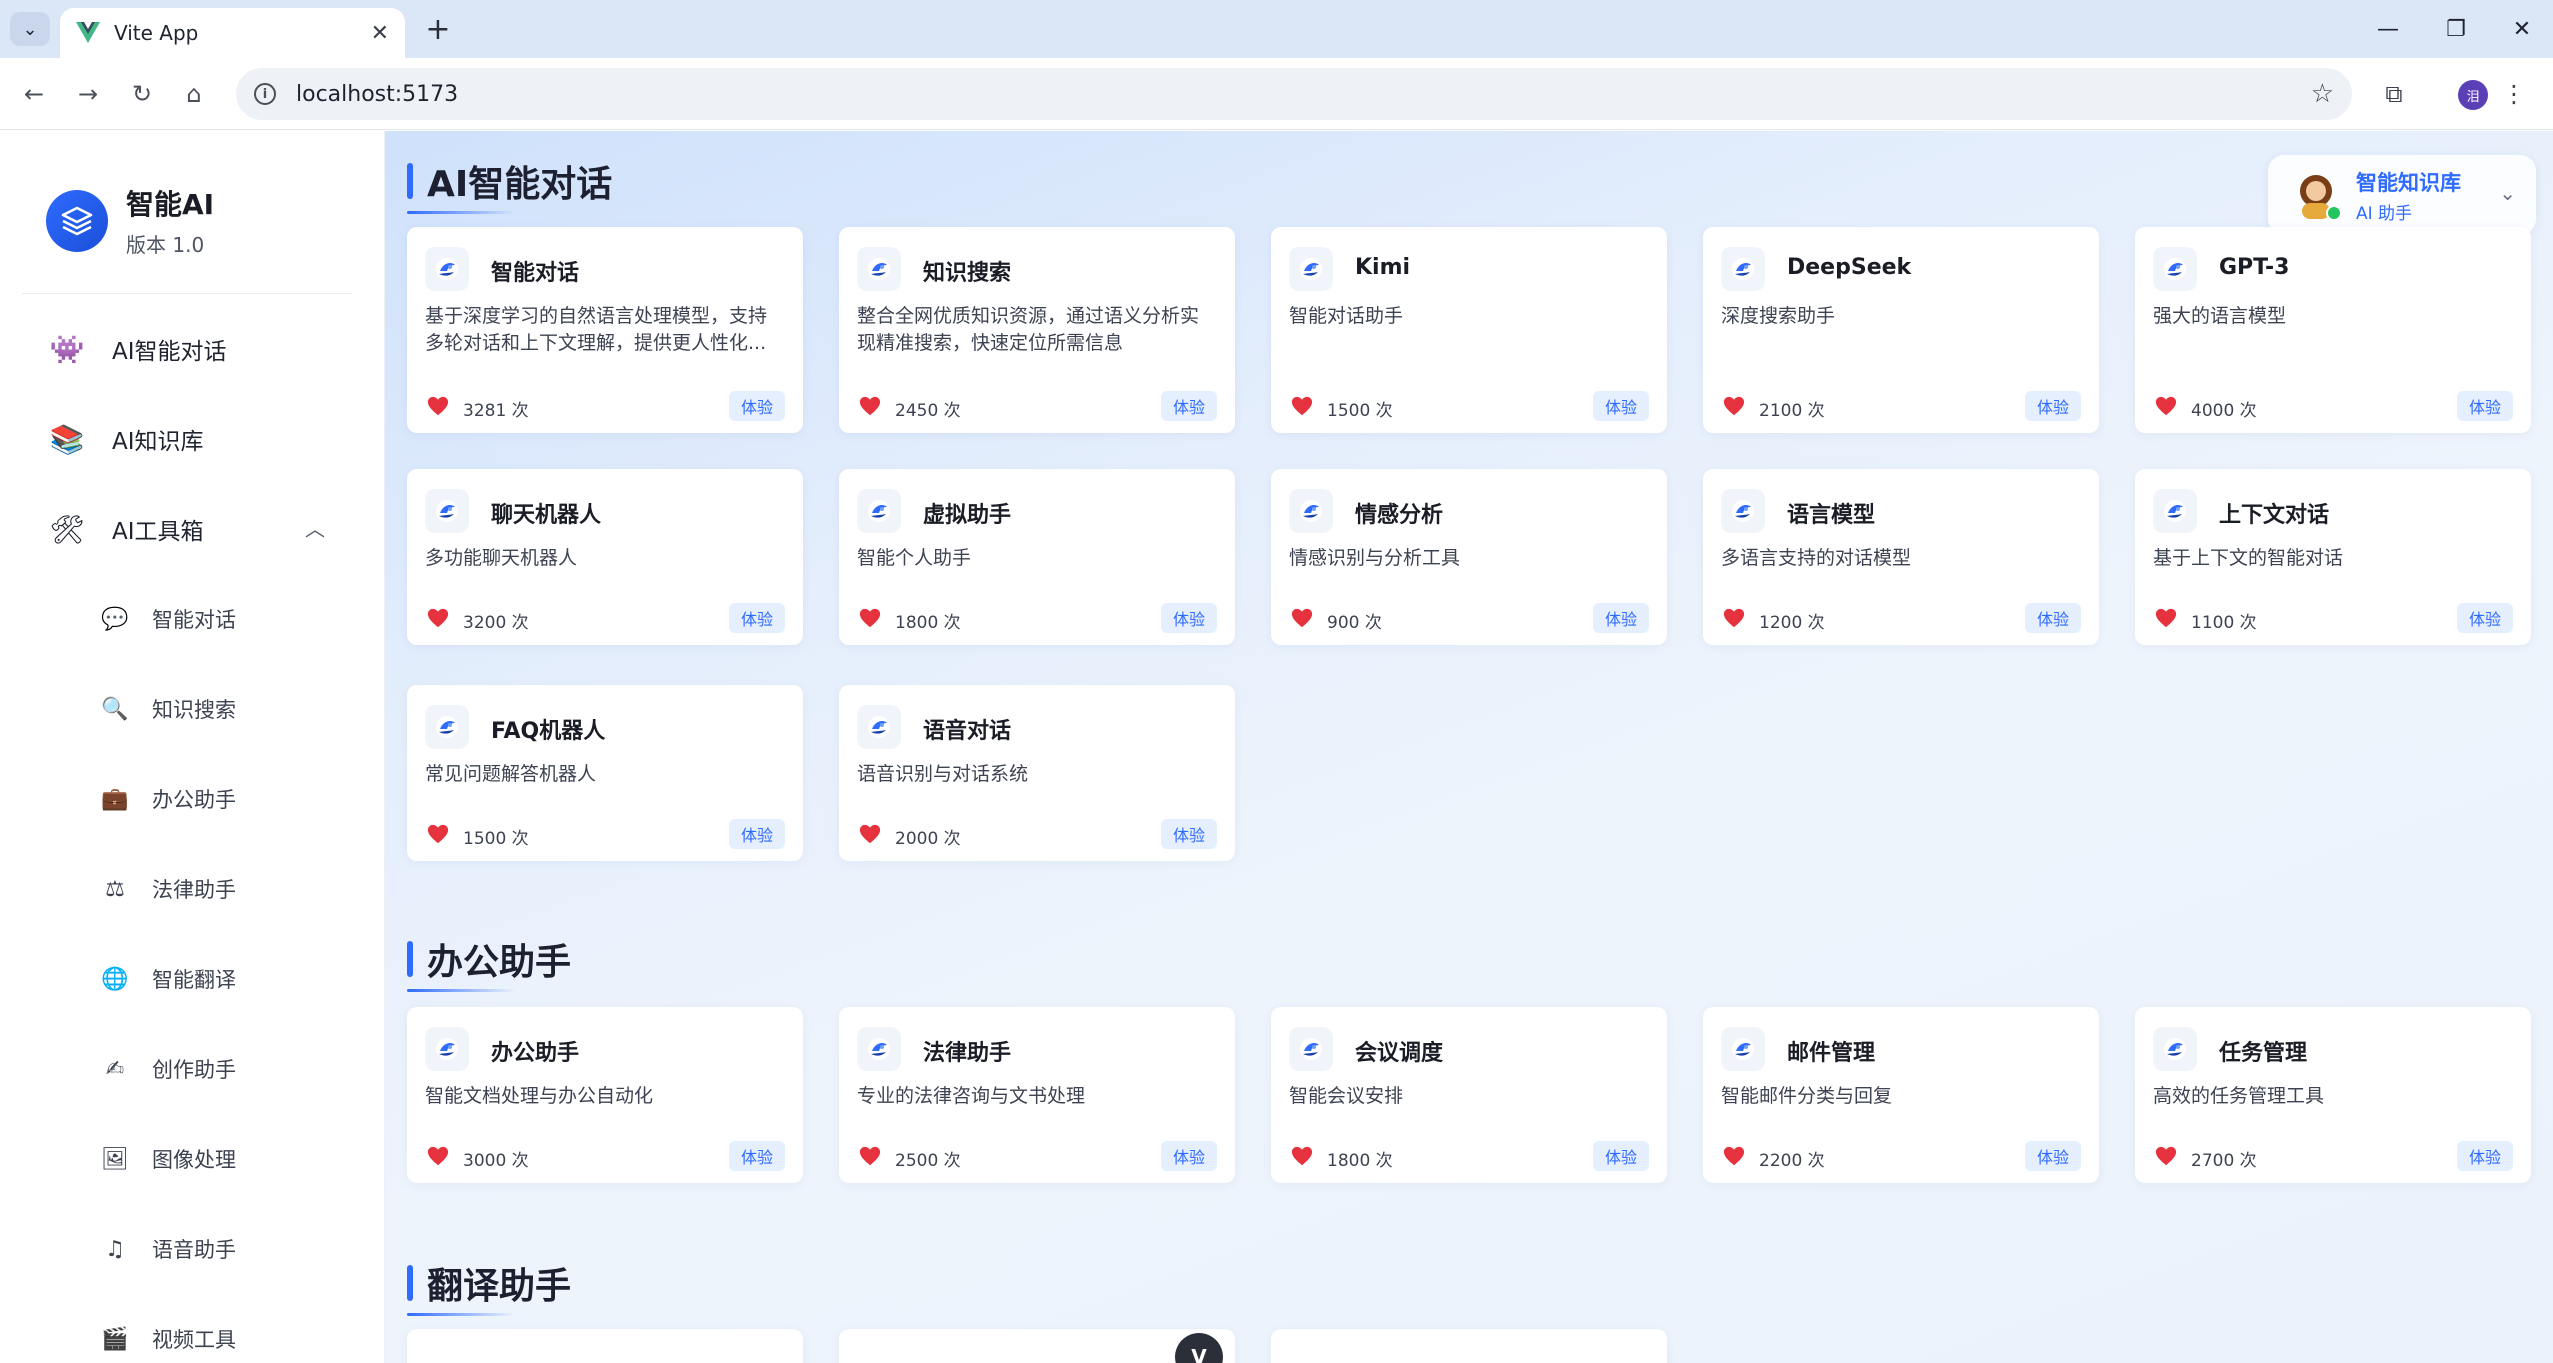 The height and width of the screenshot is (1363, 2553). Describe the element at coordinates (2333, 330) in the screenshot. I see `tool-card: GPT-3 强大的语言模型 4000 次 体验` at that location.